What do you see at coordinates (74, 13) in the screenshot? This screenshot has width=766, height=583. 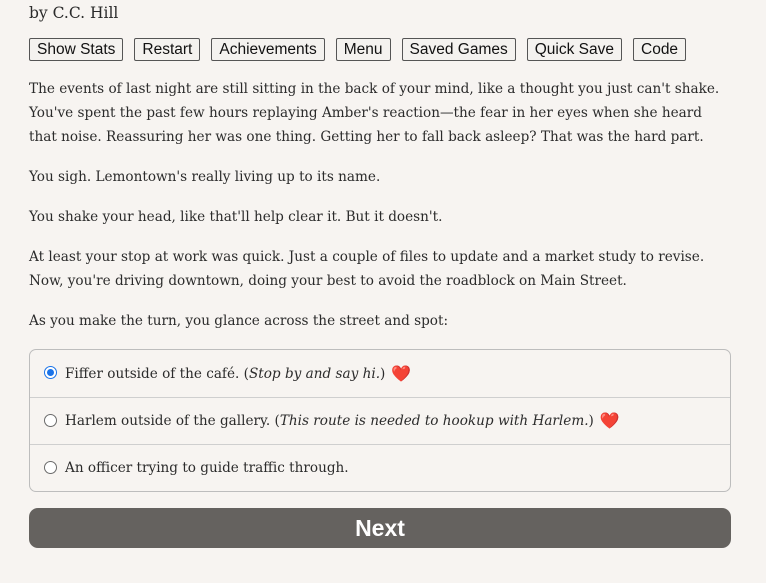 I see `author-byline: by C.C. Hill` at bounding box center [74, 13].